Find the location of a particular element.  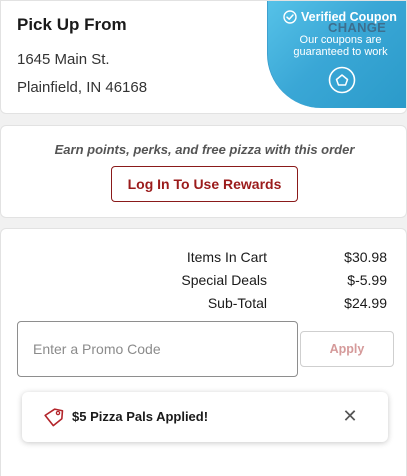

pickup-title: Pick Up From is located at coordinates (72, 24).